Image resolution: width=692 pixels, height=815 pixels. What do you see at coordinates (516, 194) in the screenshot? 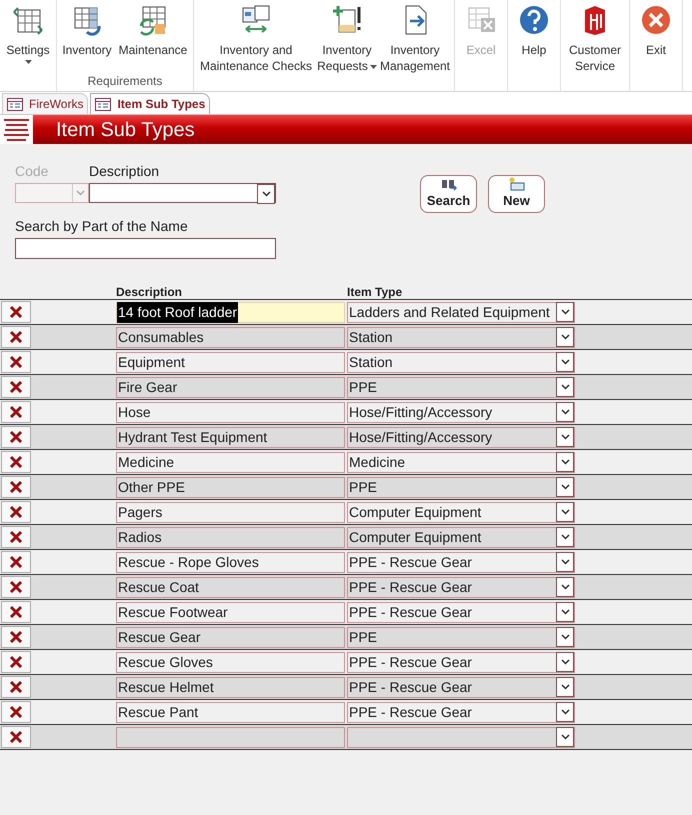
I see `action-button: New` at bounding box center [516, 194].